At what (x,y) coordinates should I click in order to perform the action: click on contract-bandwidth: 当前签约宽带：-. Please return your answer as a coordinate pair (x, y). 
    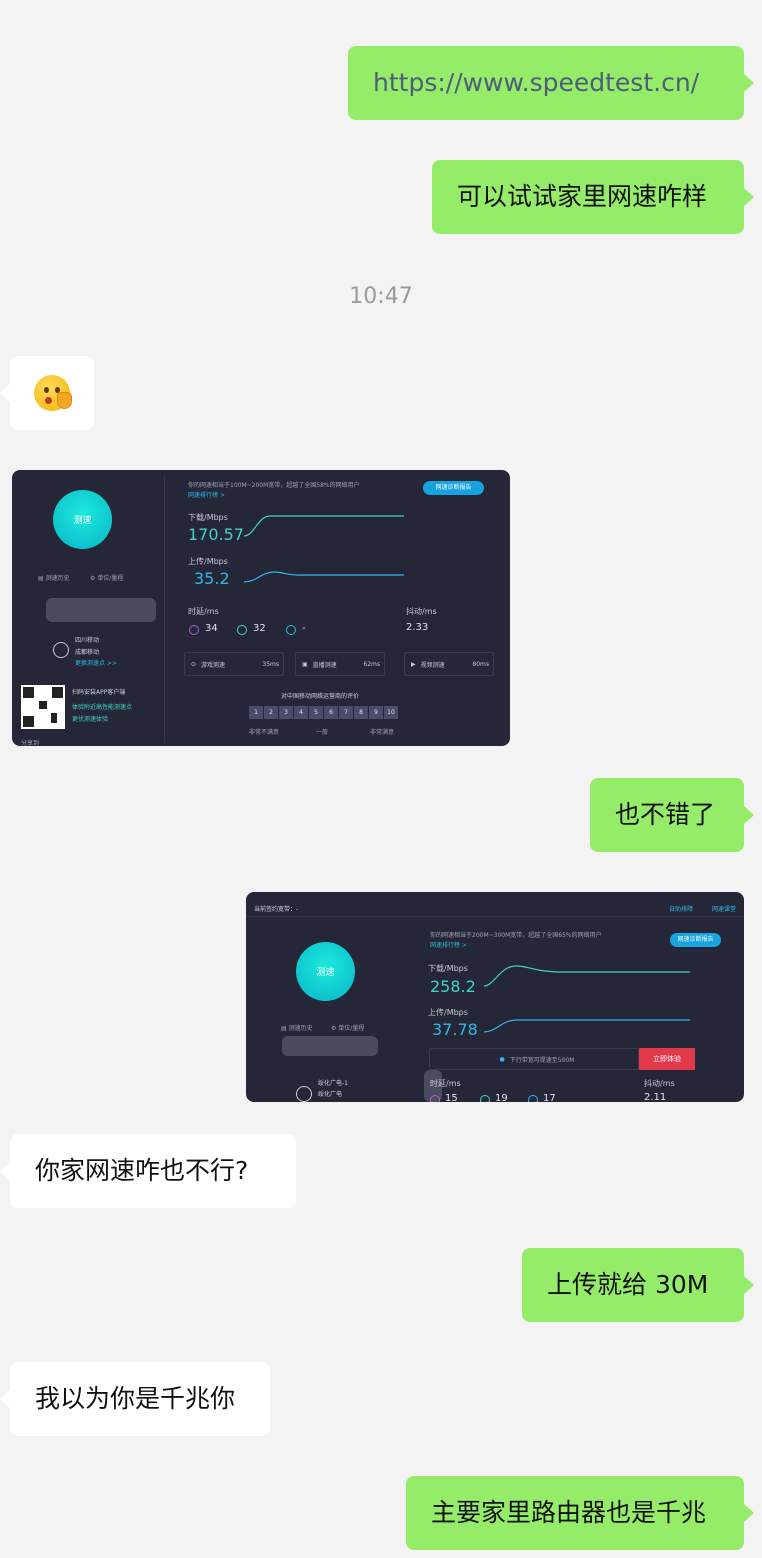
    Looking at the image, I should click on (276, 909).